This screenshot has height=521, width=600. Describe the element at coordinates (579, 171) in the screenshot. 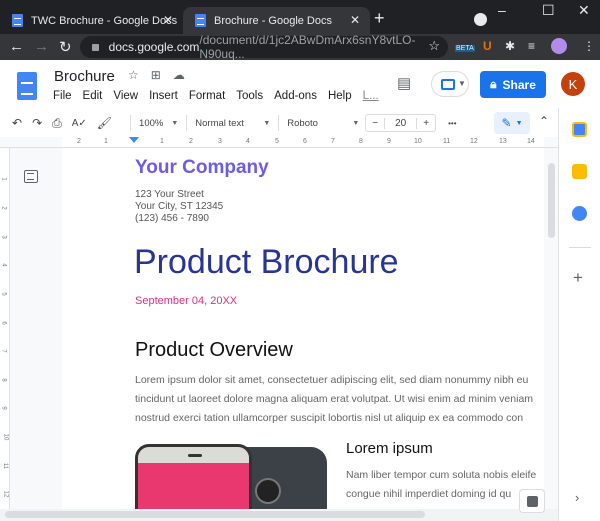

I see `keep-icon` at that location.